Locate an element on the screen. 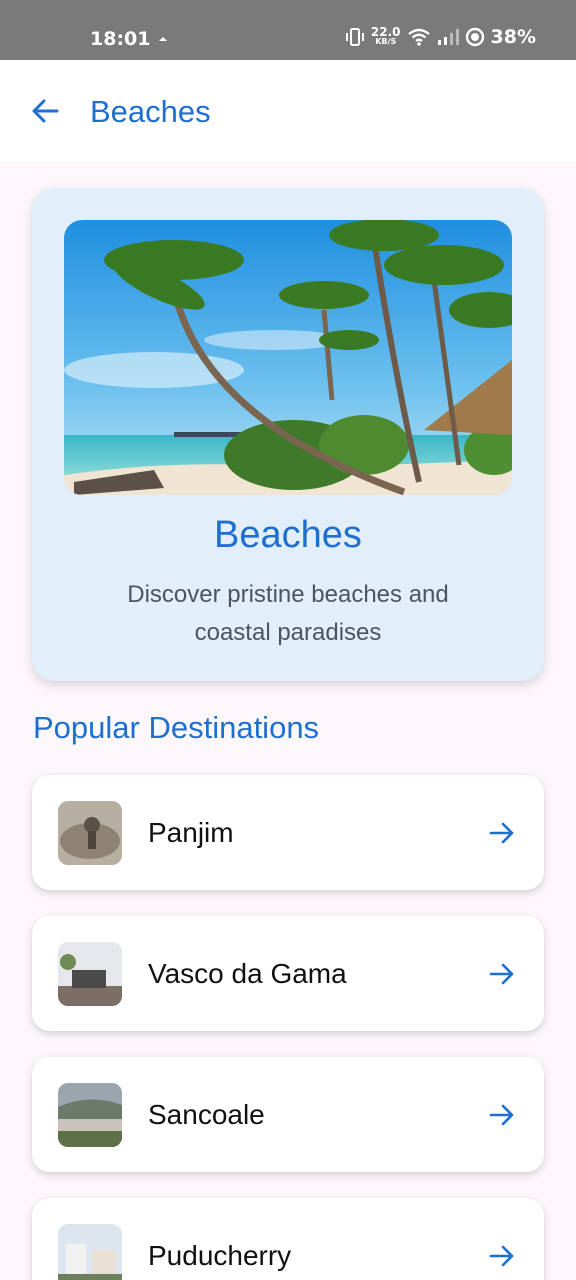 The height and width of the screenshot is (1280, 576). destination-name: Panjim is located at coordinates (191, 832).